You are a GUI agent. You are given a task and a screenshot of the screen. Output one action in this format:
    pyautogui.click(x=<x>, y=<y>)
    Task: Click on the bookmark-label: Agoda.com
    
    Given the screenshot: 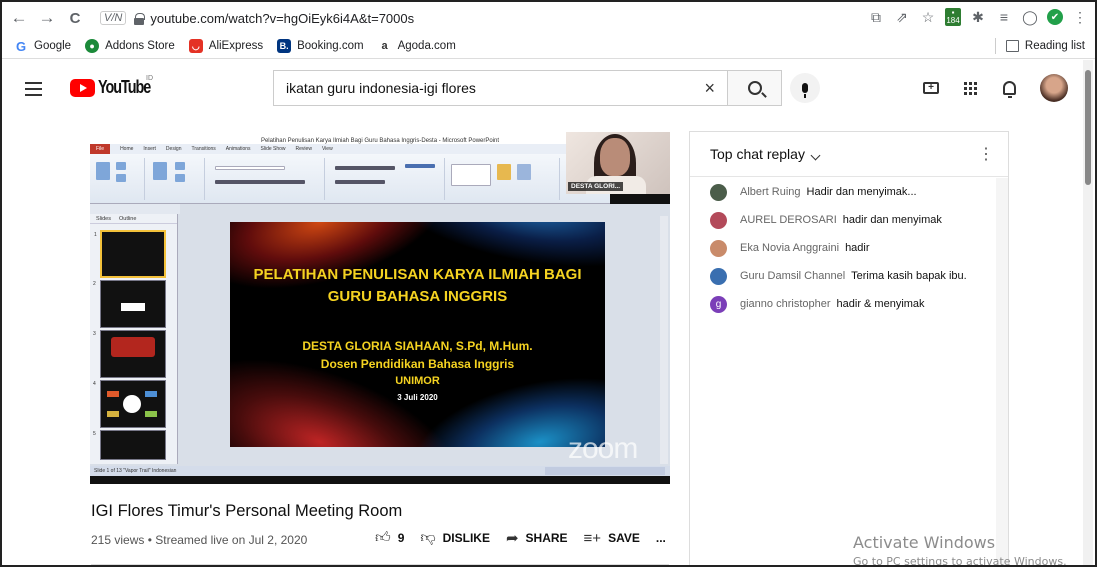 What is the action you would take?
    pyautogui.click(x=426, y=46)
    